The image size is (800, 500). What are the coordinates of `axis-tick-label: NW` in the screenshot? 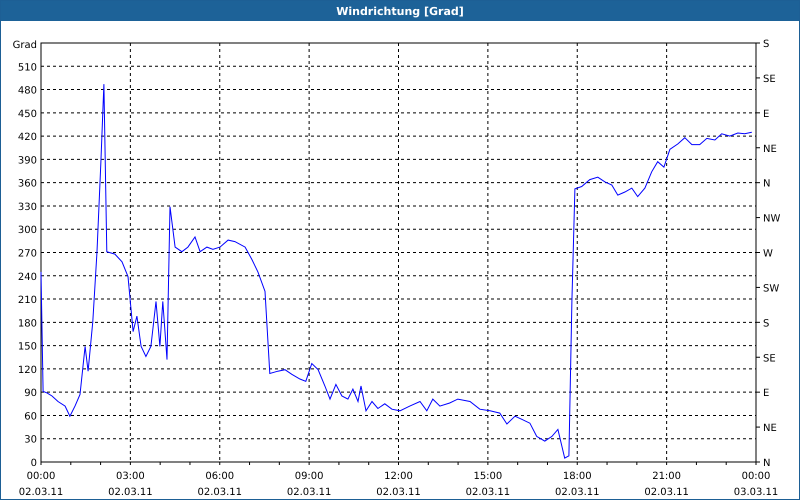 It's located at (771, 219).